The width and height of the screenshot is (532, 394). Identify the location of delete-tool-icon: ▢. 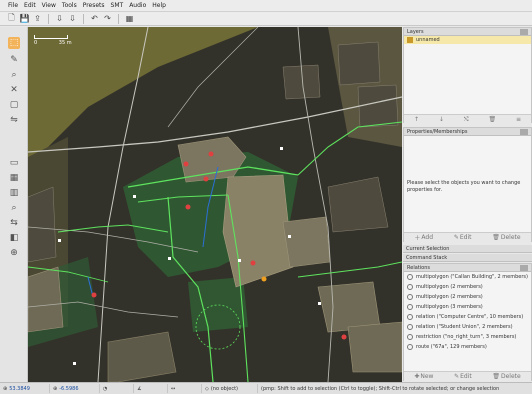
(14, 105).